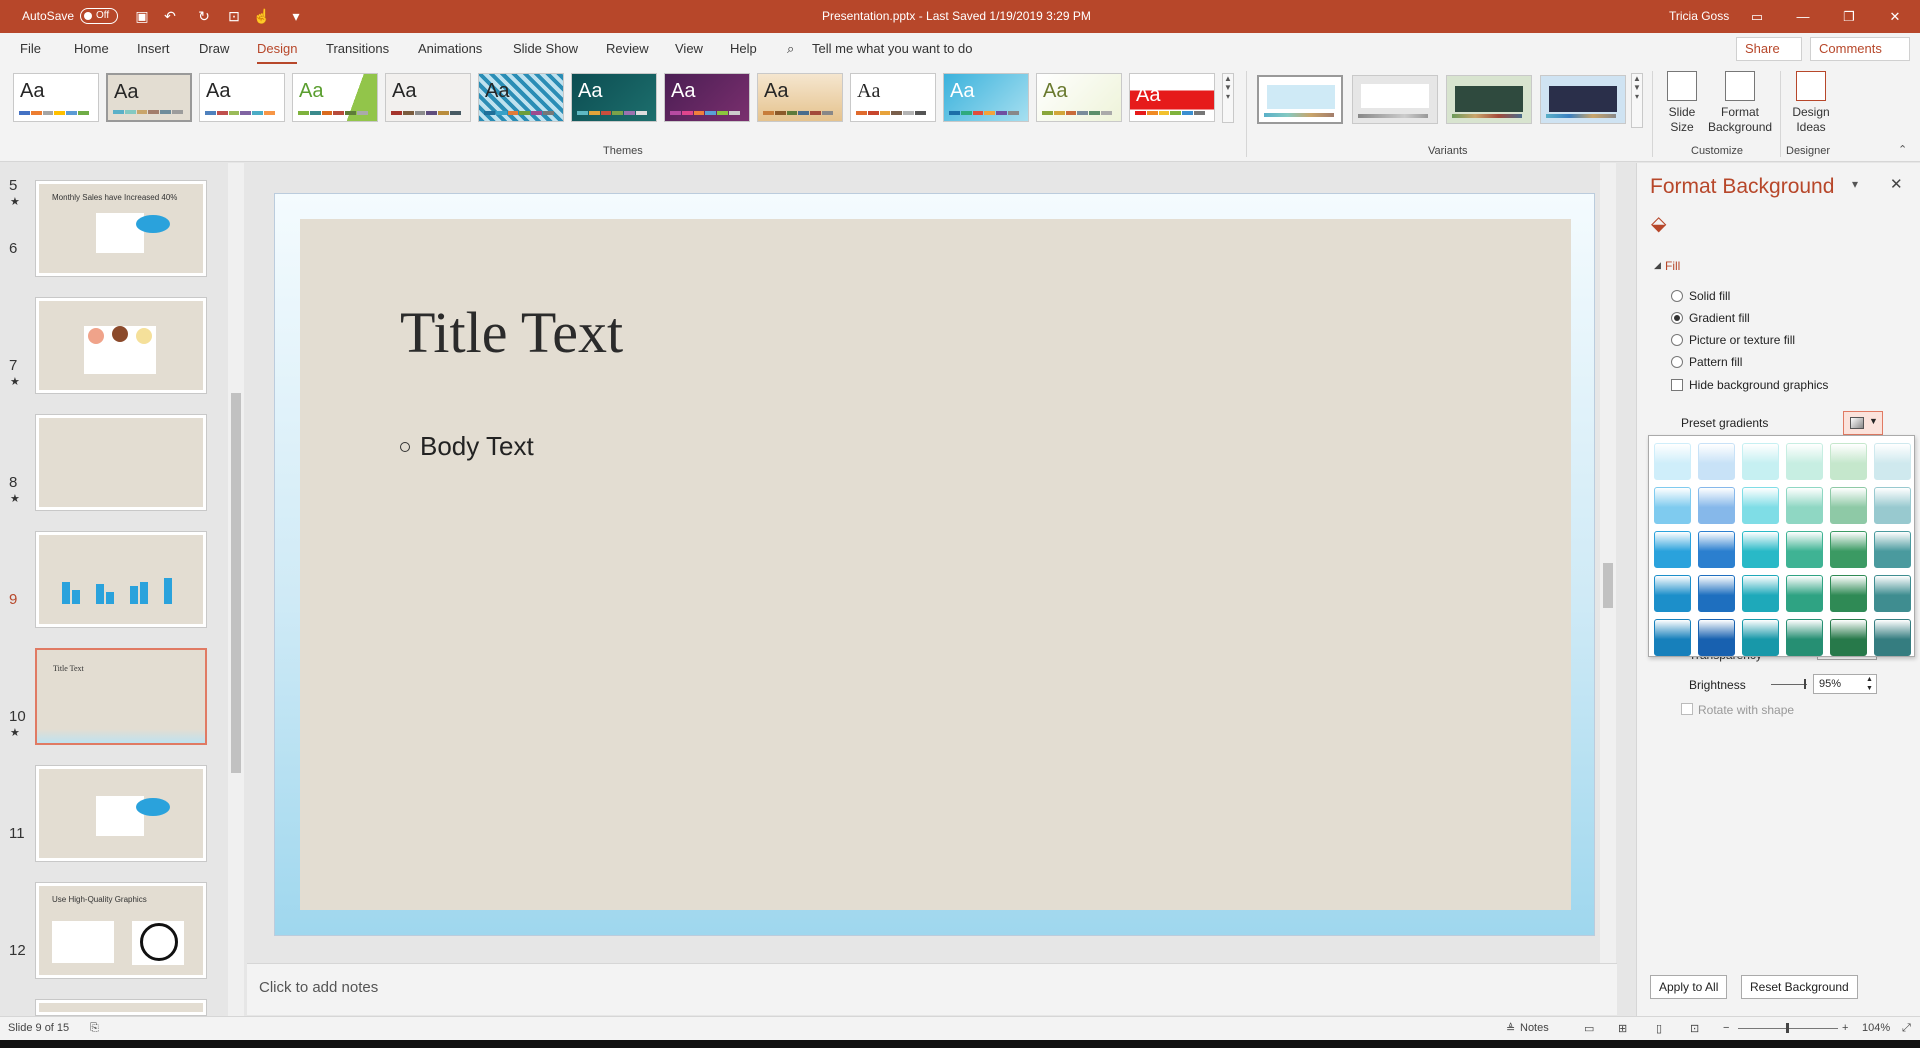  Describe the element at coordinates (1811, 103) in the screenshot. I see `design-ideas-button: Design Ideas` at that location.